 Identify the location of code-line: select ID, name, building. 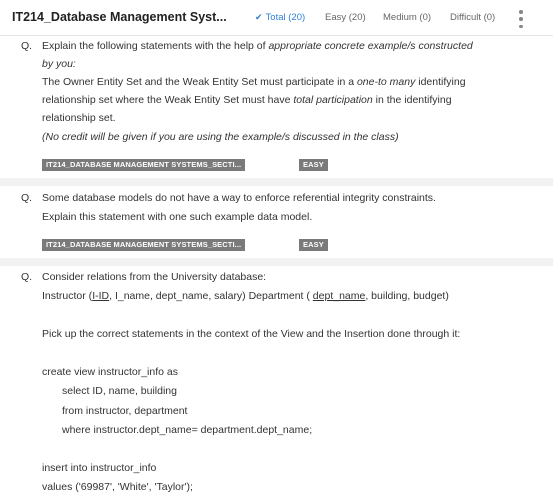
(119, 391).